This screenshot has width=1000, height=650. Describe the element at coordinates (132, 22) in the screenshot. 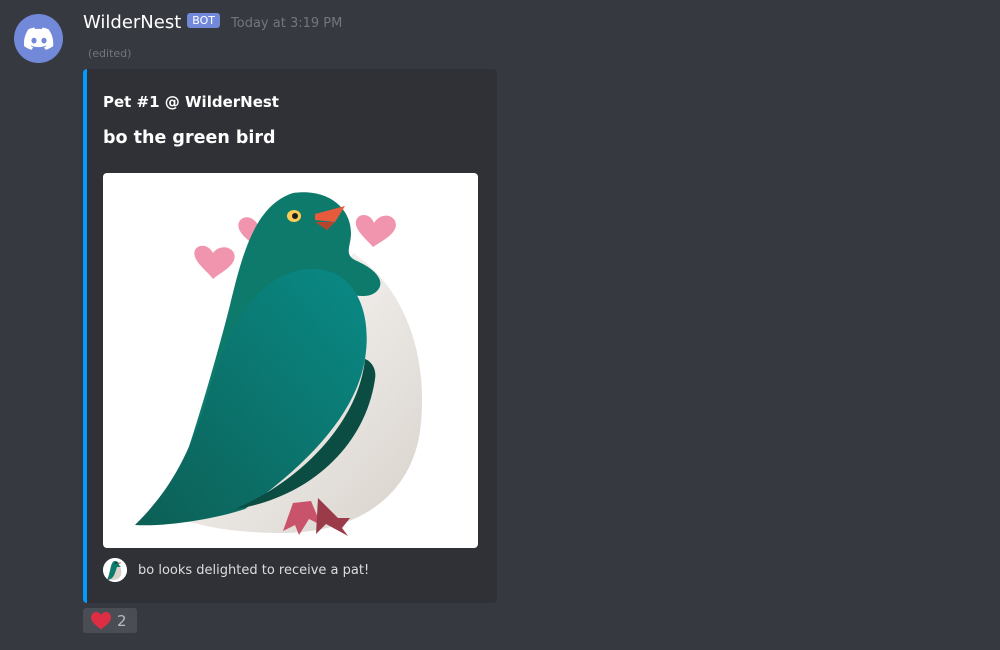

I see `author-name: WilderNest` at that location.